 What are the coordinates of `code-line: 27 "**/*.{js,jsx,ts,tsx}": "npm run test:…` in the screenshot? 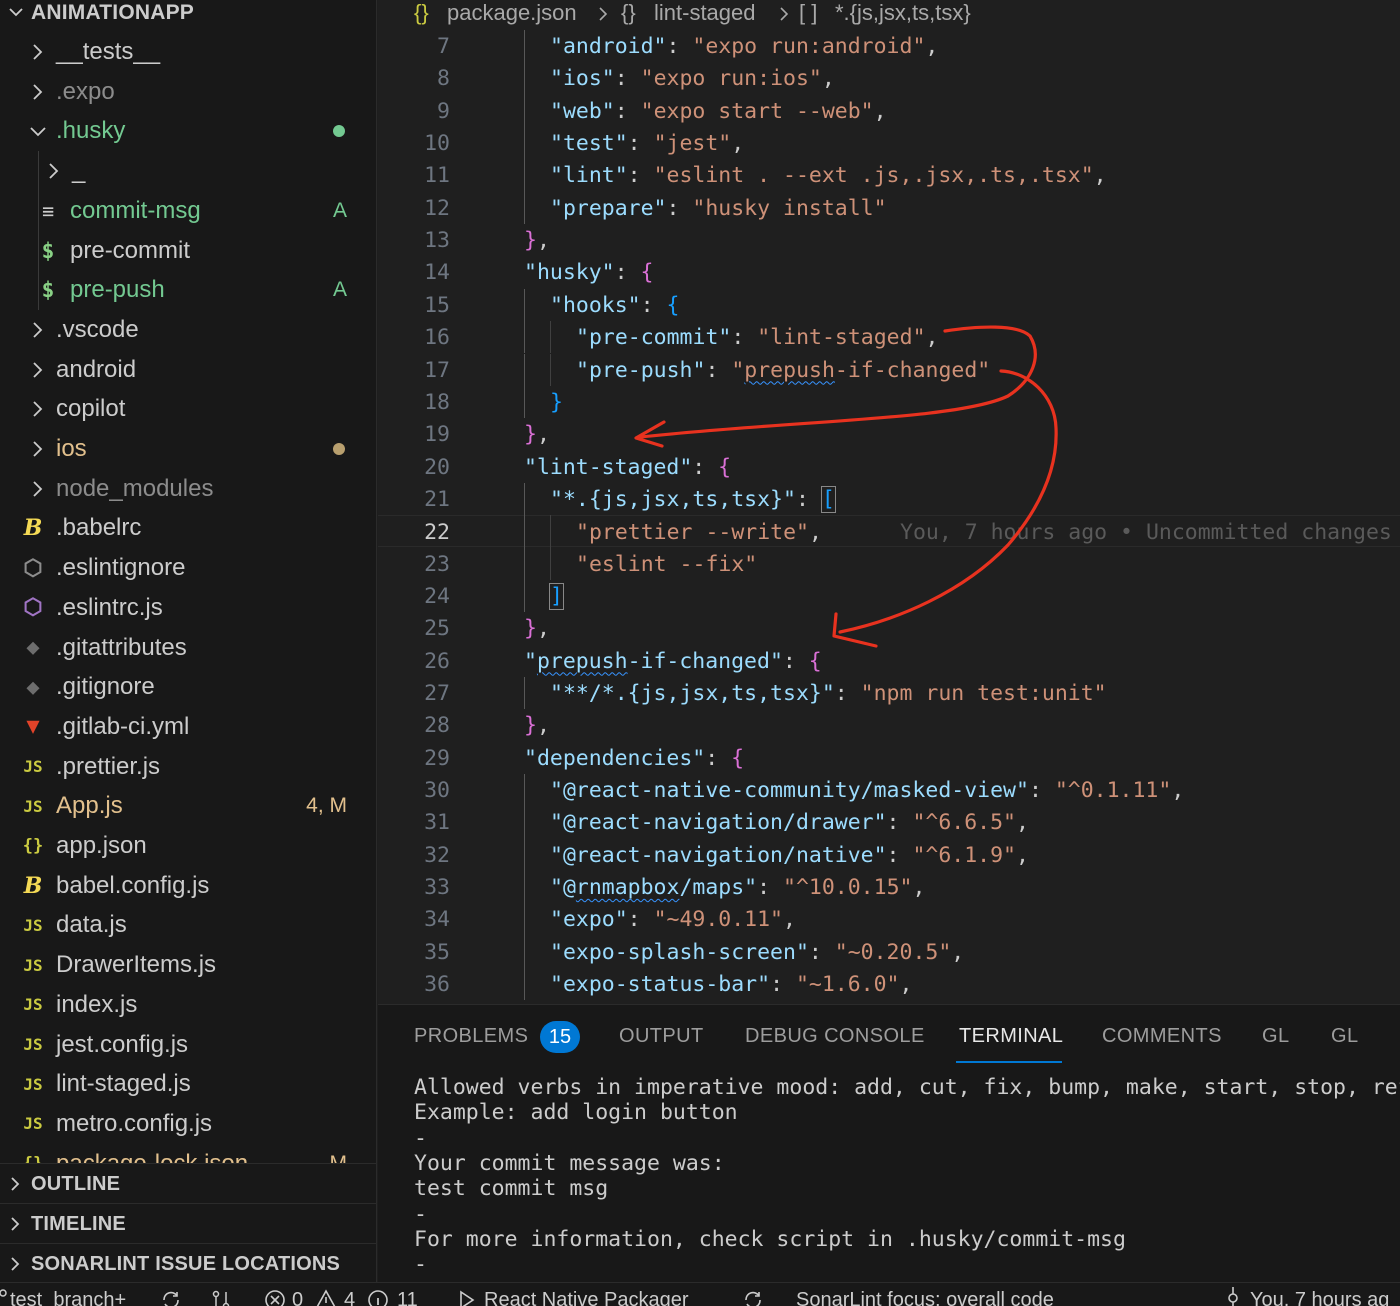 It's located at (889, 693).